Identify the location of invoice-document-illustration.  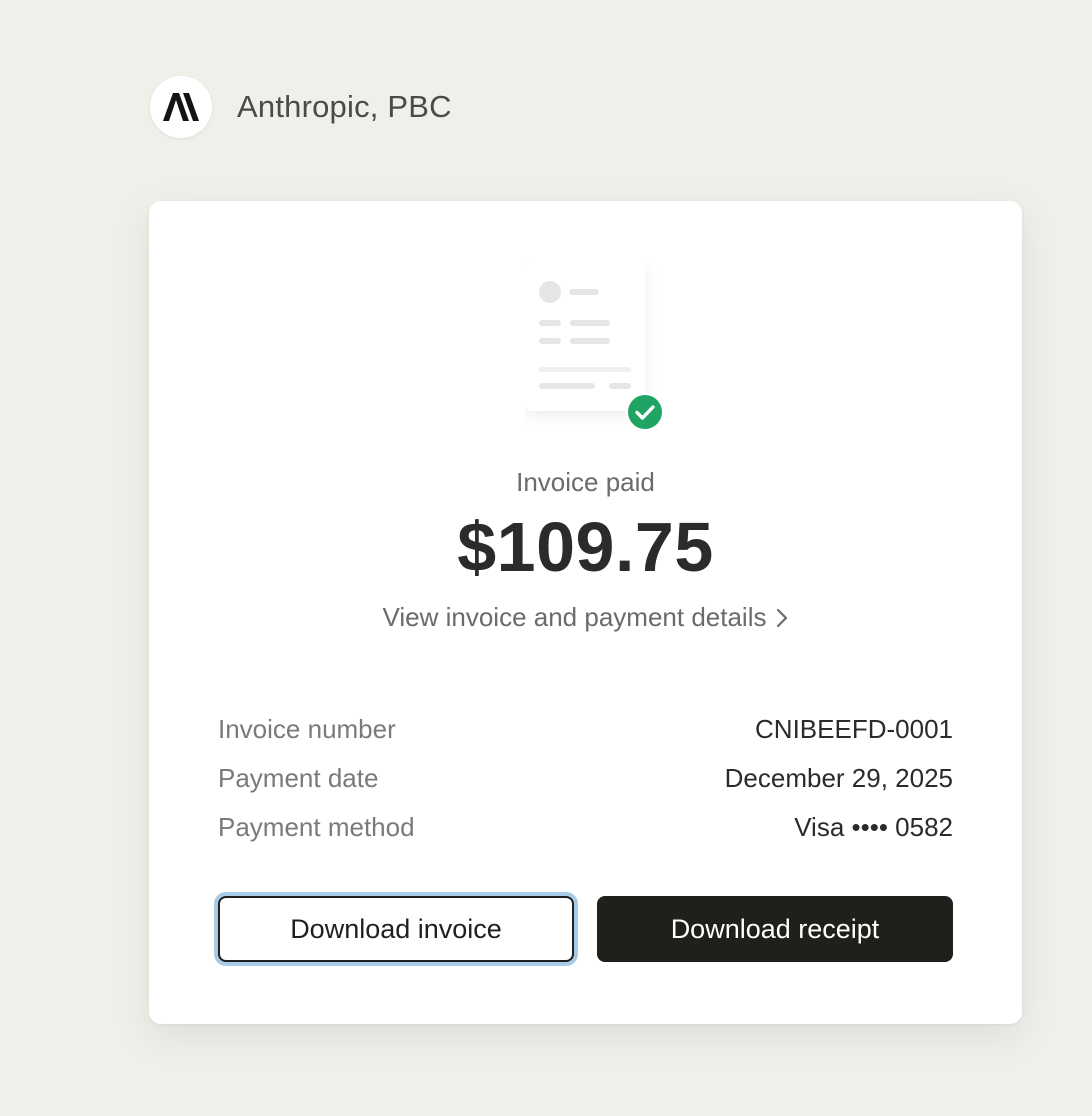
(597, 348).